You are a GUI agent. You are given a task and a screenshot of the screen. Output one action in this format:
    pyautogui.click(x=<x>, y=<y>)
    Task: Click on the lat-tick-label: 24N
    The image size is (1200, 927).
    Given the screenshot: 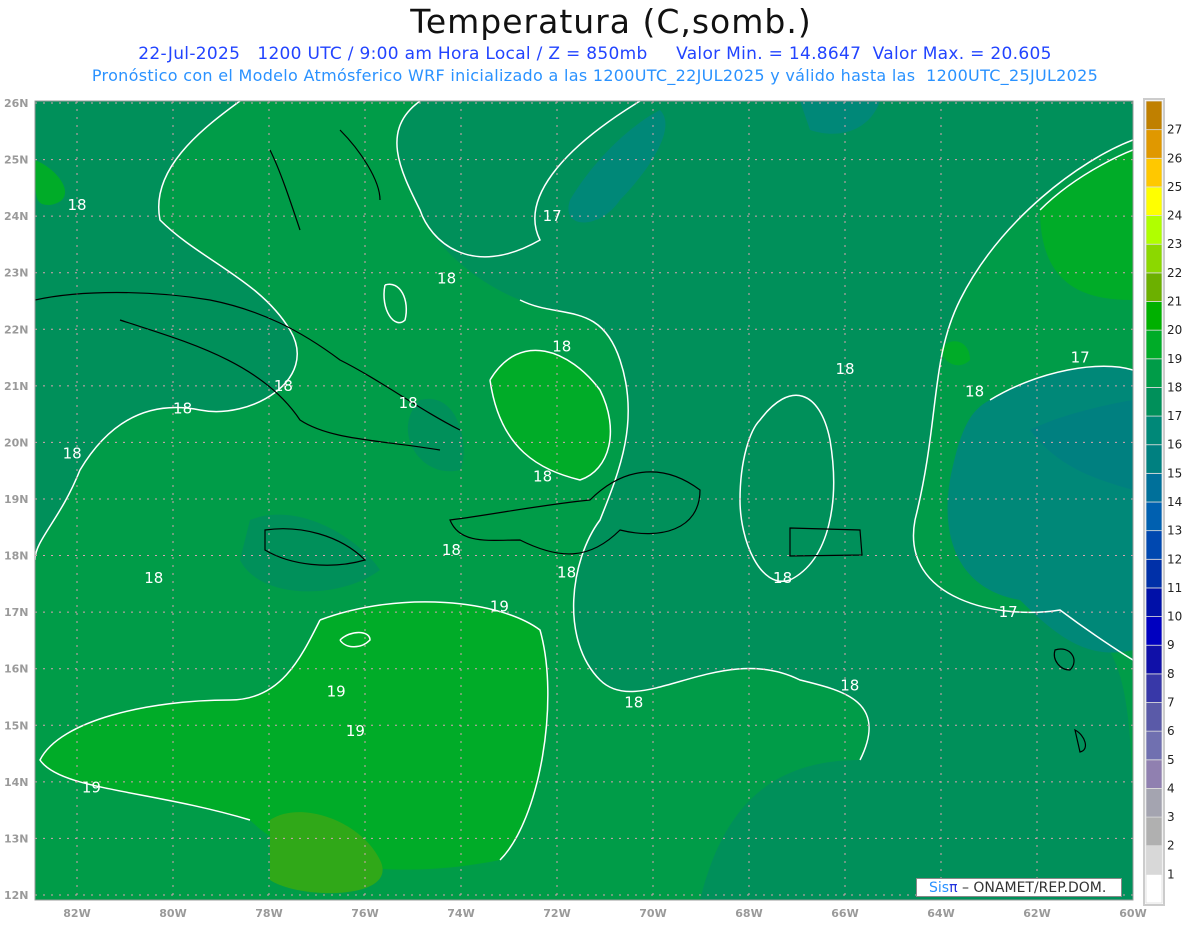 What is the action you would take?
    pyautogui.click(x=16, y=216)
    